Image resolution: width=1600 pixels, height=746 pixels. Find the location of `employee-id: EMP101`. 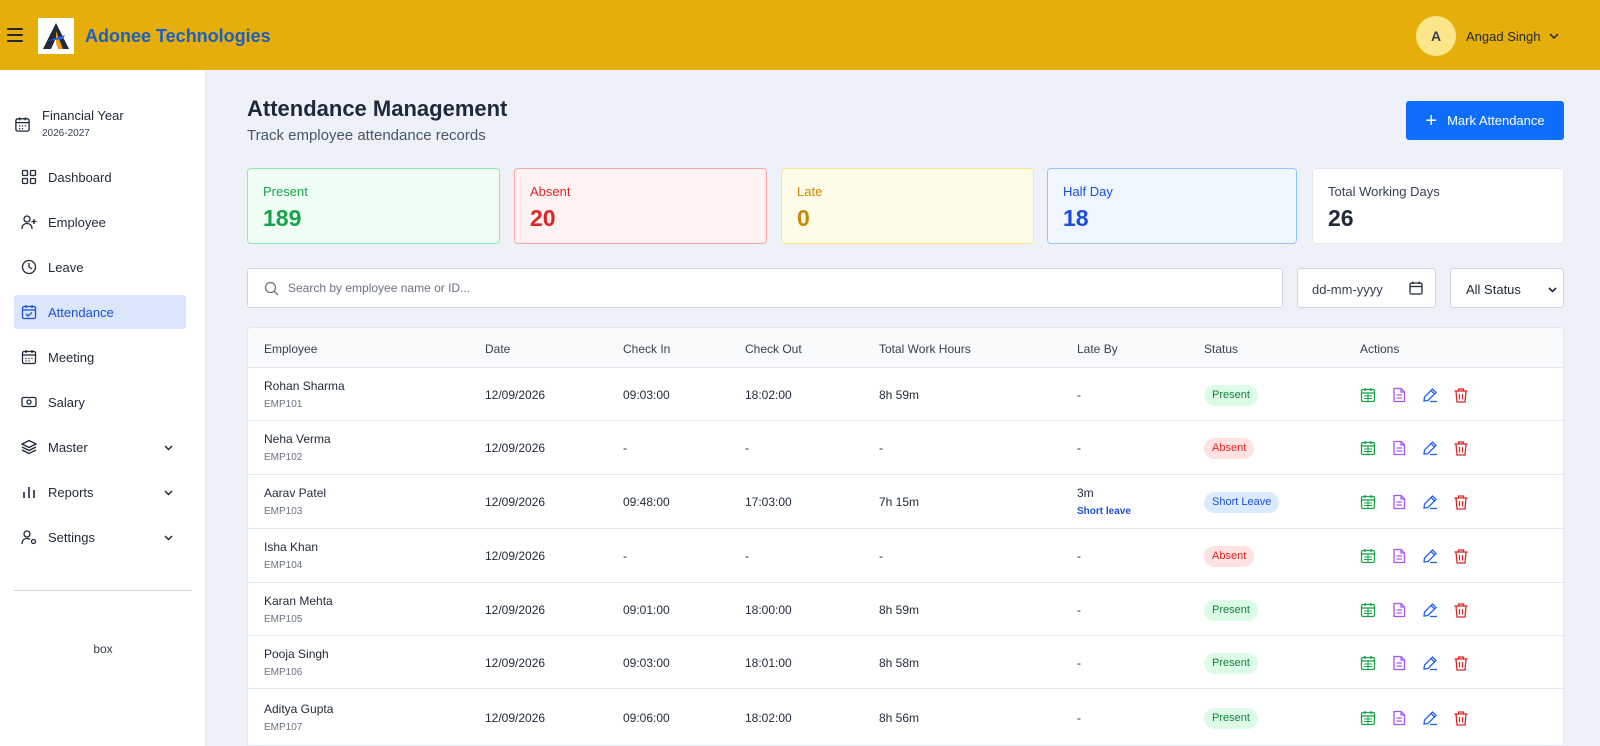

employee-id: EMP101 is located at coordinates (283, 404).